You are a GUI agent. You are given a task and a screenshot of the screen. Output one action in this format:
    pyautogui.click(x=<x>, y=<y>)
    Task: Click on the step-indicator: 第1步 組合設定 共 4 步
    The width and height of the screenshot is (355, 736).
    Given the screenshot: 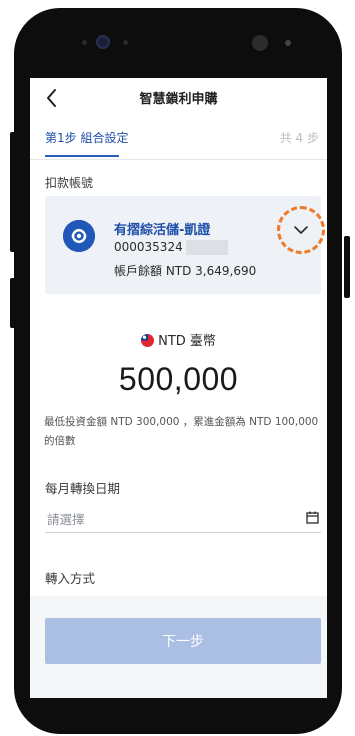 What is the action you would take?
    pyautogui.click(x=178, y=139)
    